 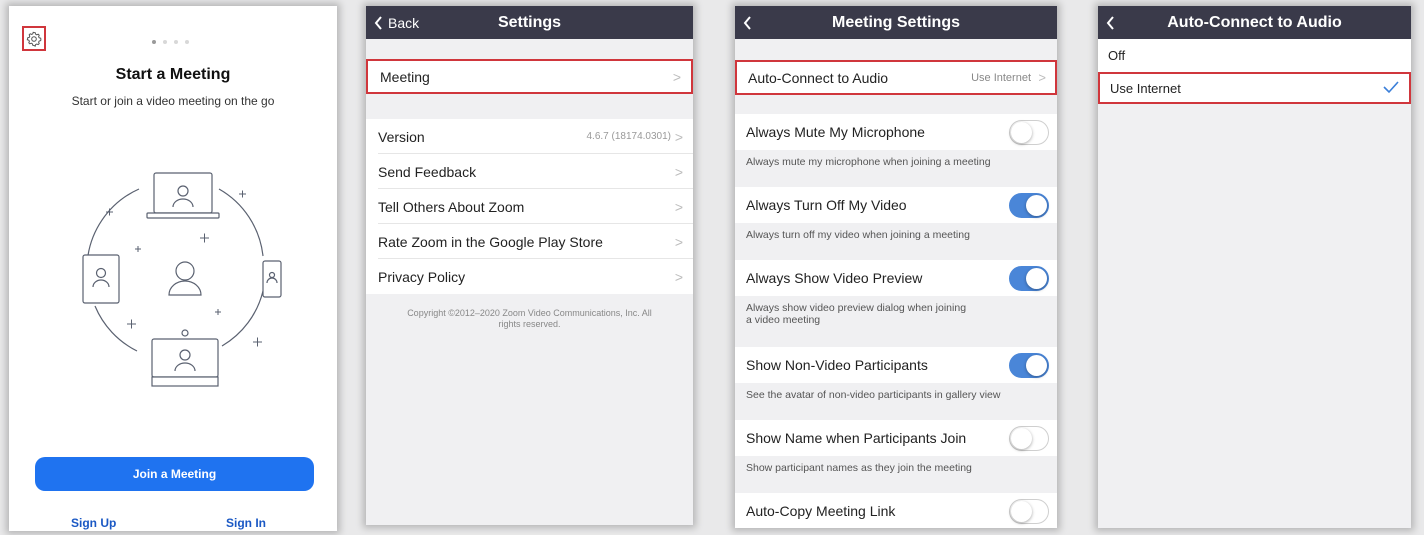 I want to click on page-title: Settings, so click(x=529, y=22).